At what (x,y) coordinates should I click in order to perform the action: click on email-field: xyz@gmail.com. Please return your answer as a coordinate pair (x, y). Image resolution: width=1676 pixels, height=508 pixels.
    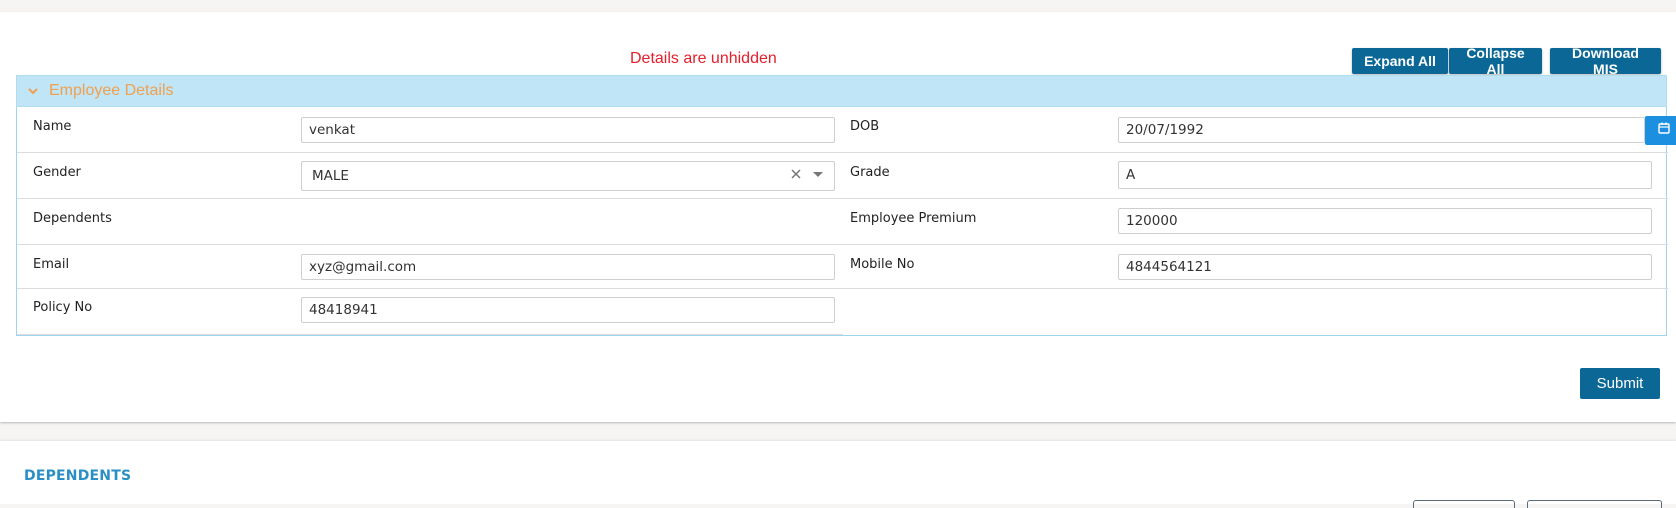
    Looking at the image, I should click on (568, 267).